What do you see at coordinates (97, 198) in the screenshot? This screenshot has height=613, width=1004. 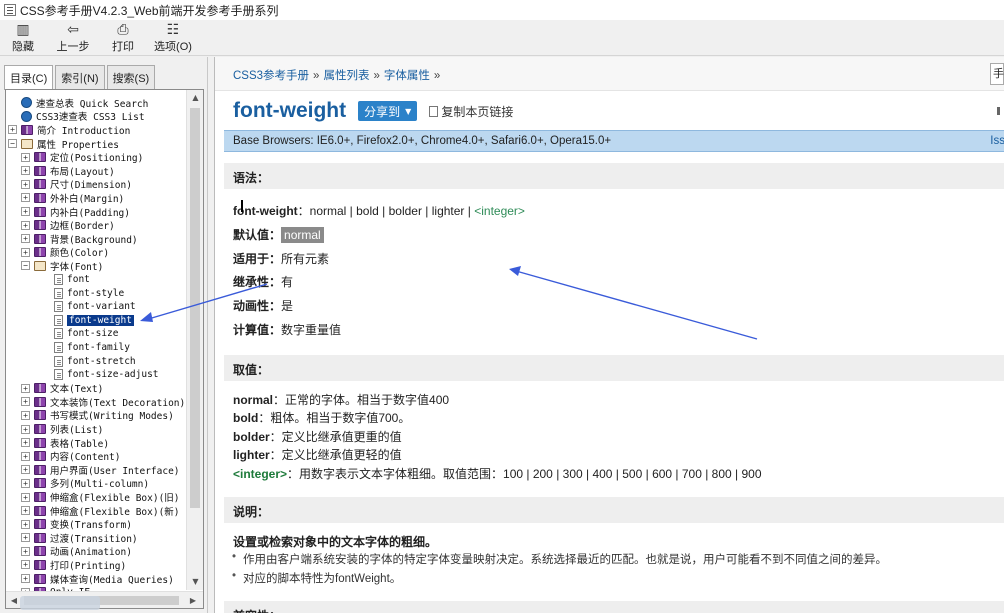 I see `tree-item-margin: + 外补白(Margin)` at bounding box center [97, 198].